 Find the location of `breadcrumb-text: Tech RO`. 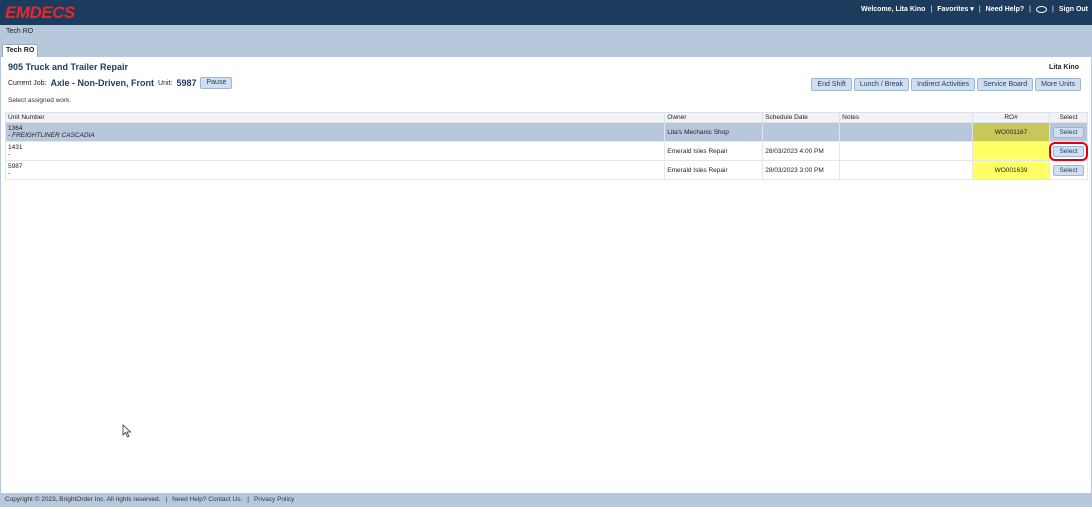

breadcrumb-text: Tech RO is located at coordinates (20, 31).